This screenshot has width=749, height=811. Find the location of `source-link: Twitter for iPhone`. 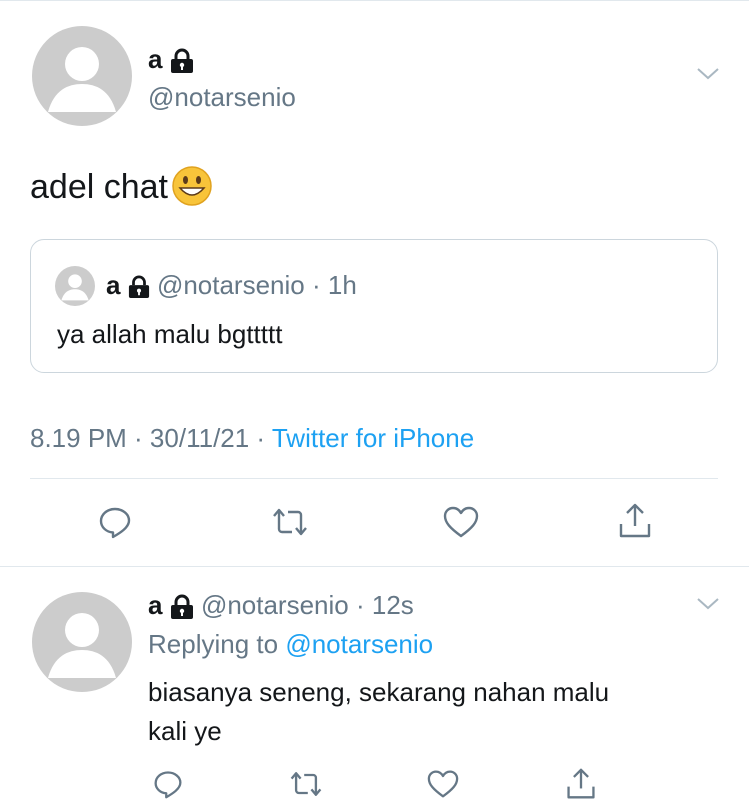

source-link: Twitter for iPhone is located at coordinates (373, 438).